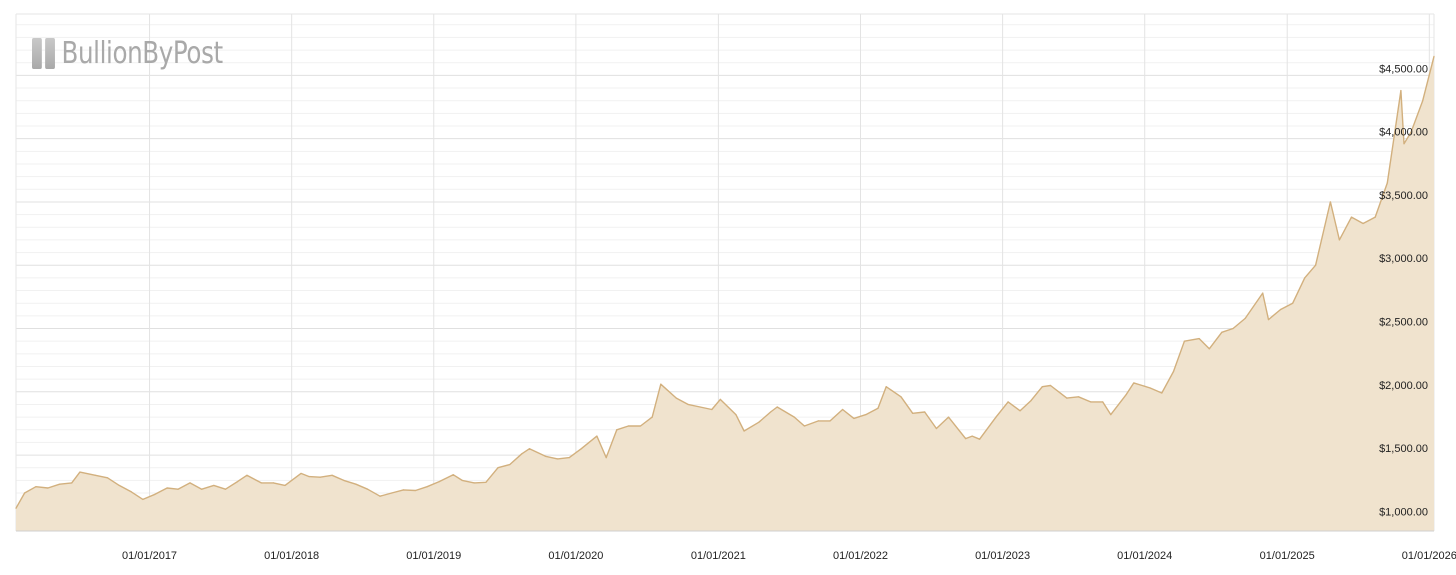  What do you see at coordinates (1403, 133) in the screenshot?
I see `y-tick-label: $4,000.00` at bounding box center [1403, 133].